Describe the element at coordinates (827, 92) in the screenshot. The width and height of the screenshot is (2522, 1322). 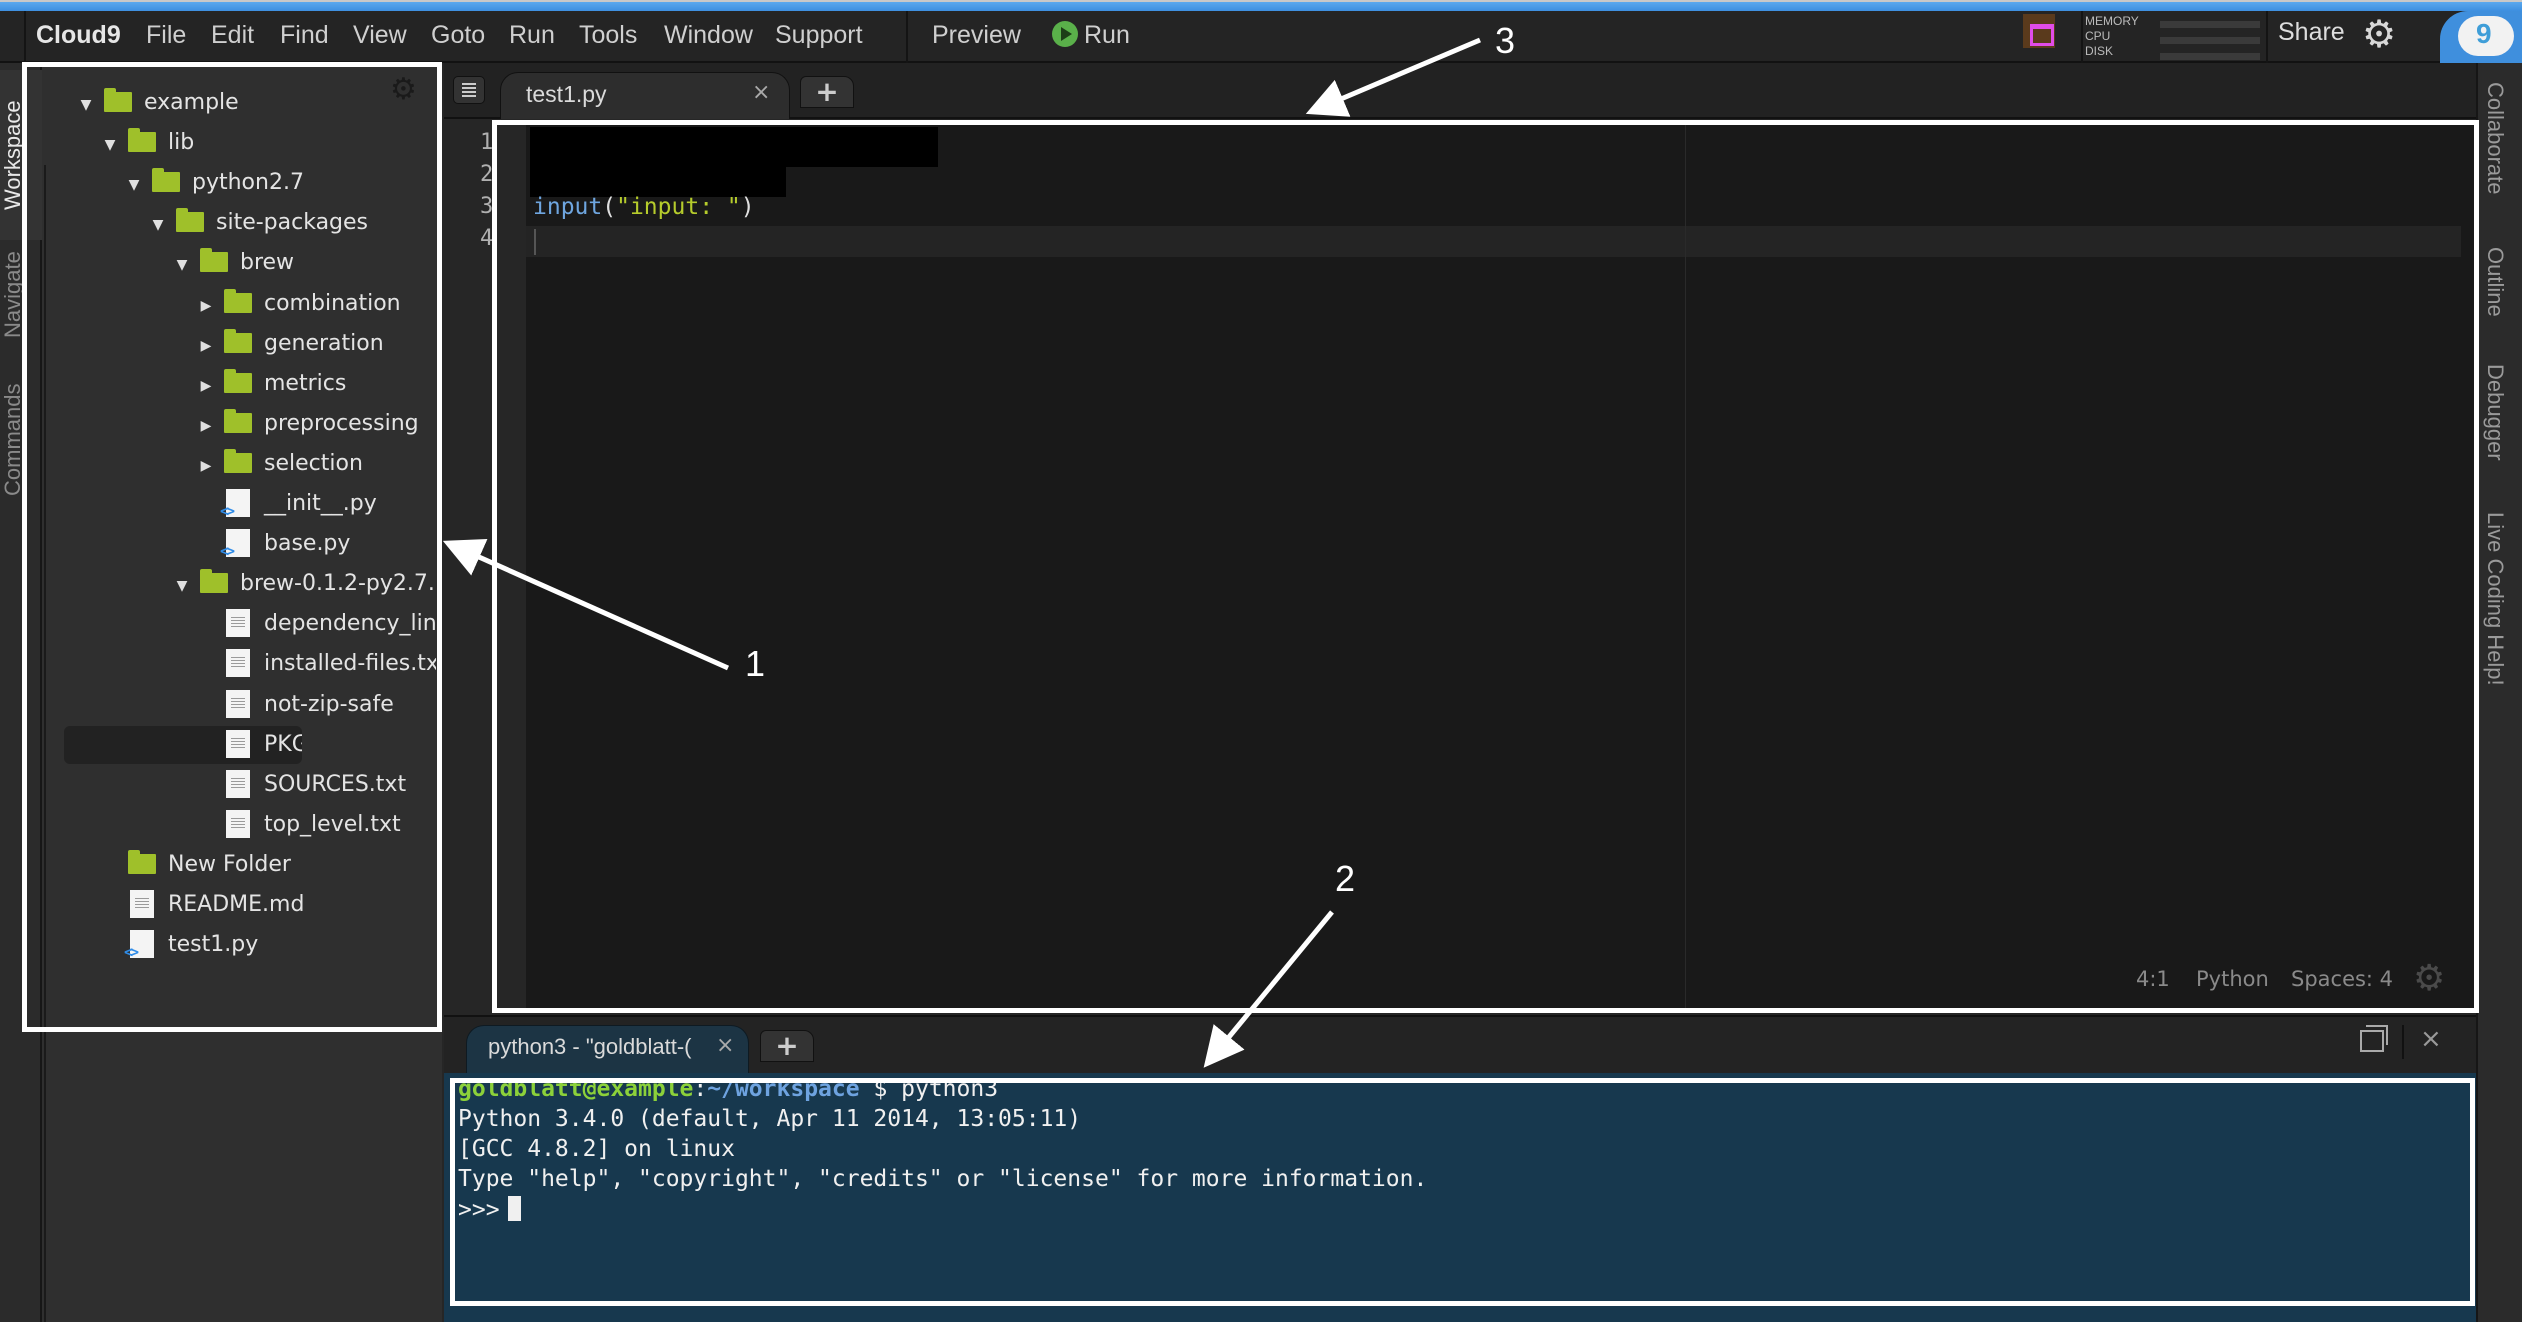
I see `new-tab-button: +` at that location.